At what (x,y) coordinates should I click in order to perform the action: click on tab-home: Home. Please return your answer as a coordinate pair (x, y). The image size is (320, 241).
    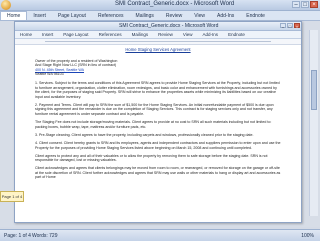
    Looking at the image, I should click on (14, 15).